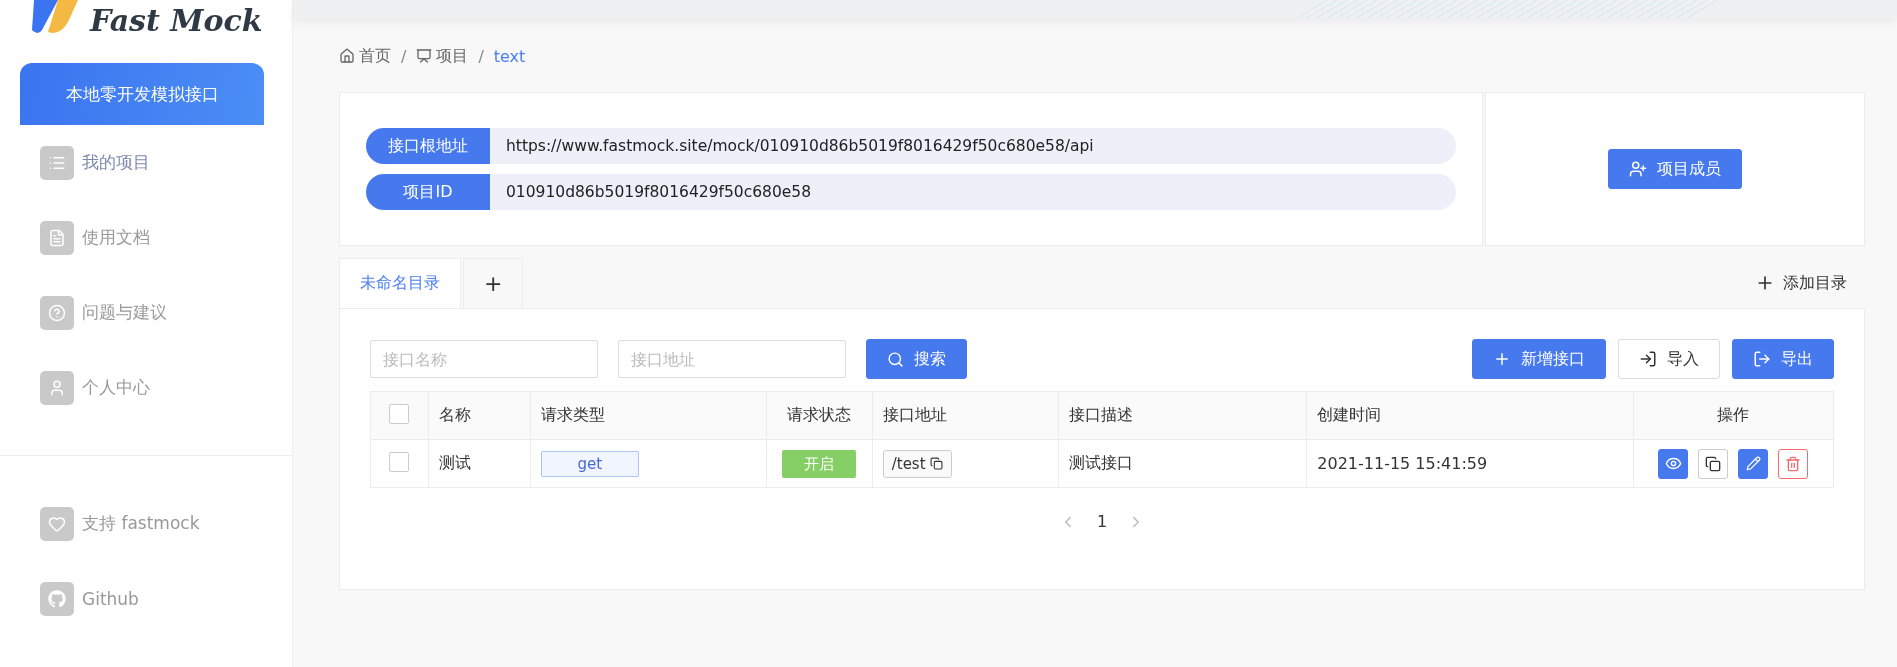  I want to click on sidebar-item: Github, so click(146, 598).